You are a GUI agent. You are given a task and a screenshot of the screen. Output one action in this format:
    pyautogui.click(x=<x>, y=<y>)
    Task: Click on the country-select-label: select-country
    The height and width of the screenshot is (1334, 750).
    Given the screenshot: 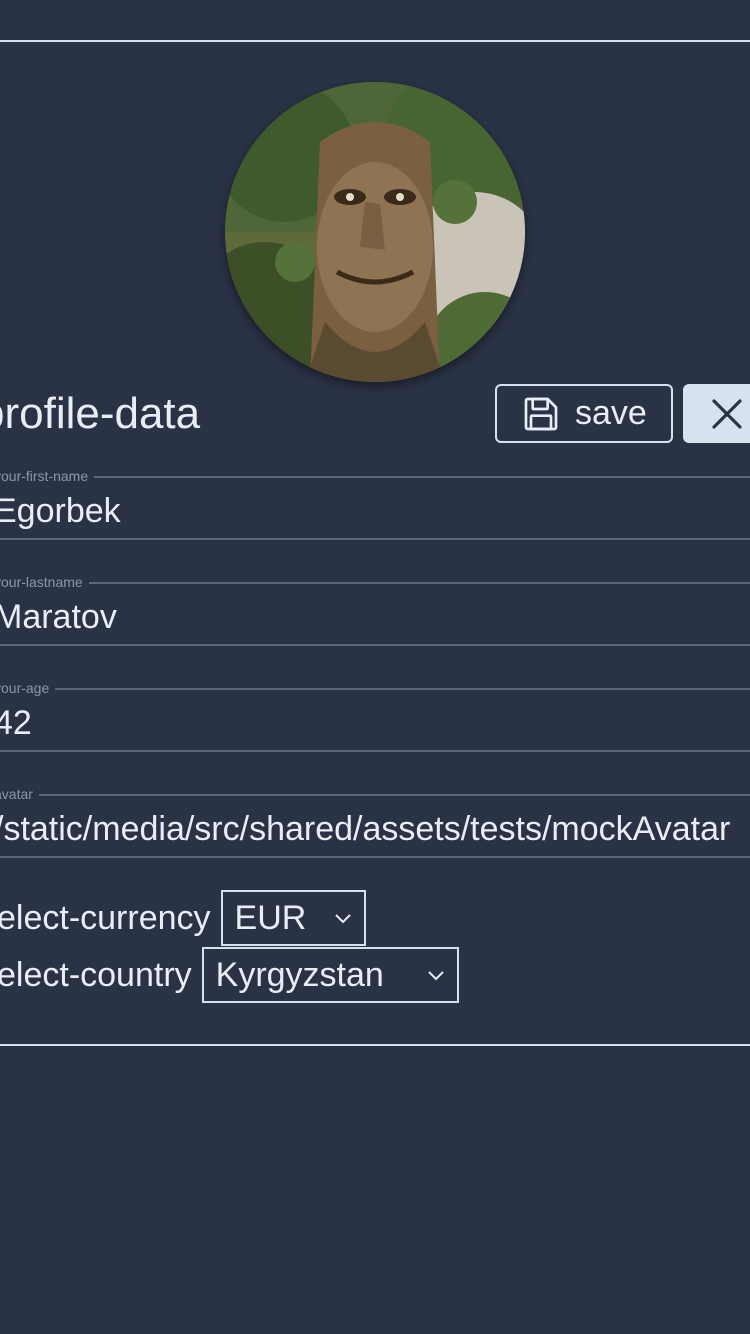 What is the action you would take?
    pyautogui.click(x=96, y=974)
    